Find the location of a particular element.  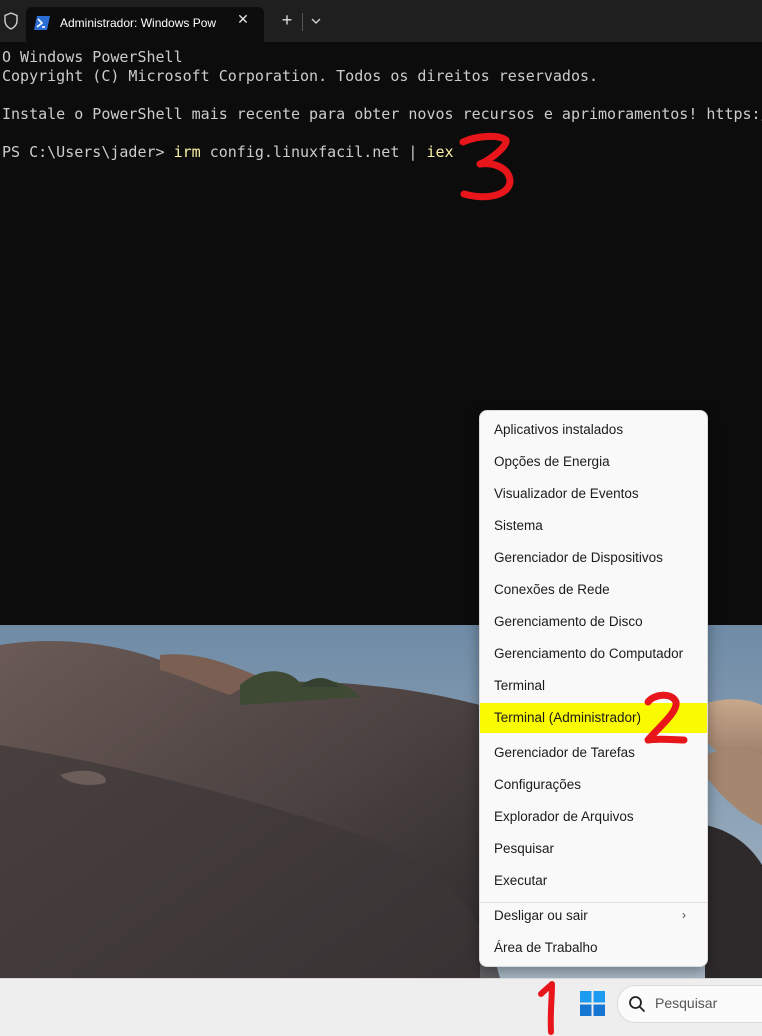

menu-item-desktop: Área de Trabalho is located at coordinates (593, 948).